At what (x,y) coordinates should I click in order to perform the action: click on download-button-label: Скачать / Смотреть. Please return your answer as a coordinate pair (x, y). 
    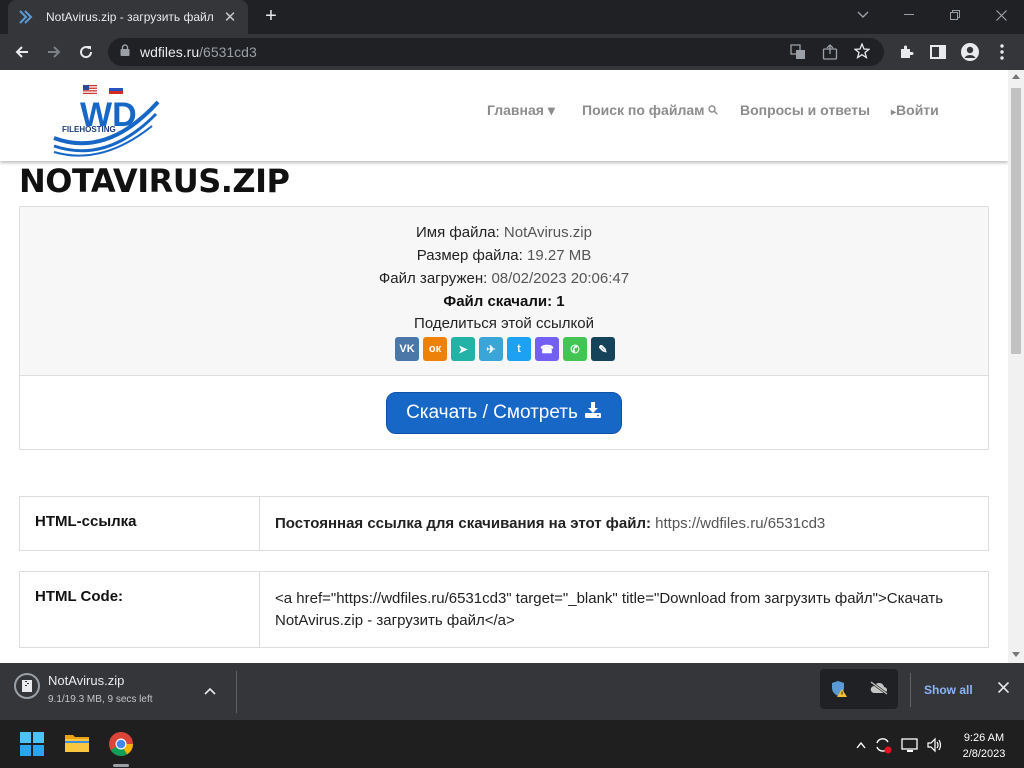
    Looking at the image, I should click on (492, 412).